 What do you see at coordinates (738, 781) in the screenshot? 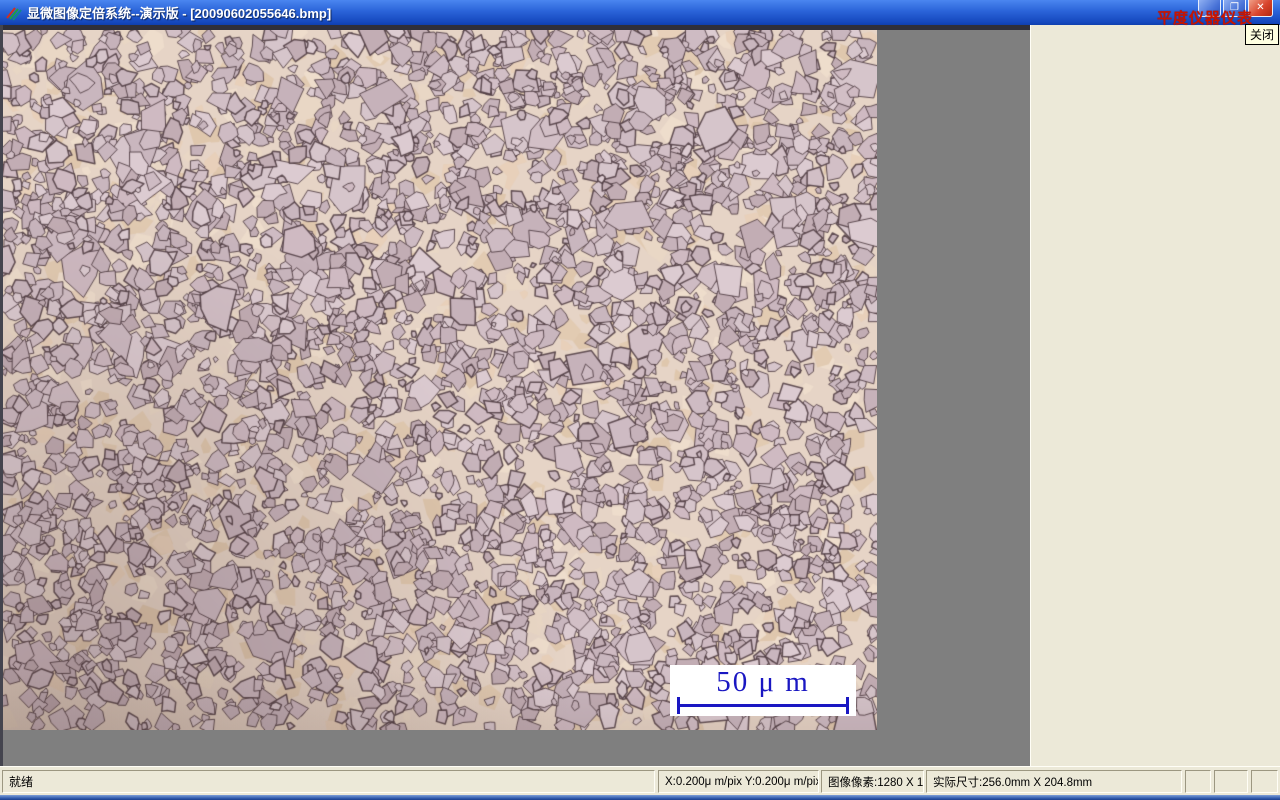
I see `status-pixel-scale: X:0.200μ m/pix Y:0.200μ m/pix` at bounding box center [738, 781].